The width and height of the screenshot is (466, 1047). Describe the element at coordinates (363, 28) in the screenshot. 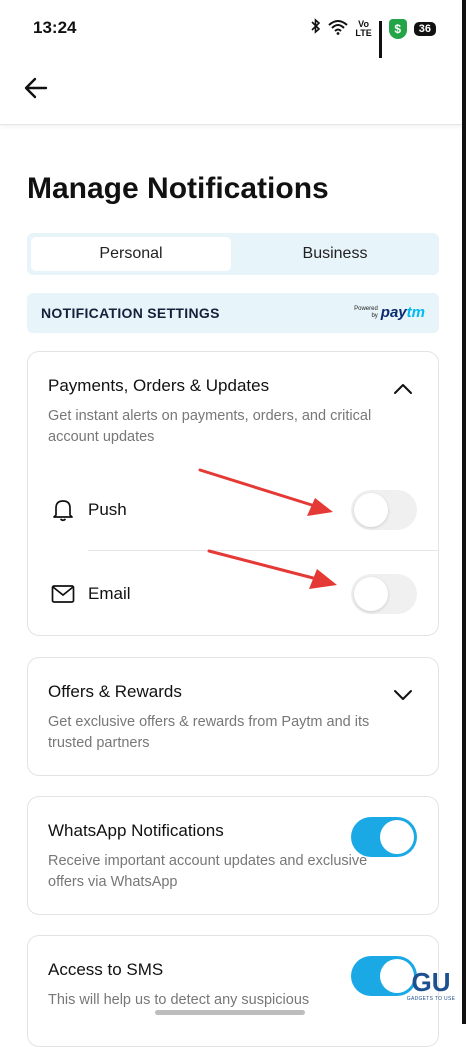

I see `volte-label: Vo LTE` at that location.